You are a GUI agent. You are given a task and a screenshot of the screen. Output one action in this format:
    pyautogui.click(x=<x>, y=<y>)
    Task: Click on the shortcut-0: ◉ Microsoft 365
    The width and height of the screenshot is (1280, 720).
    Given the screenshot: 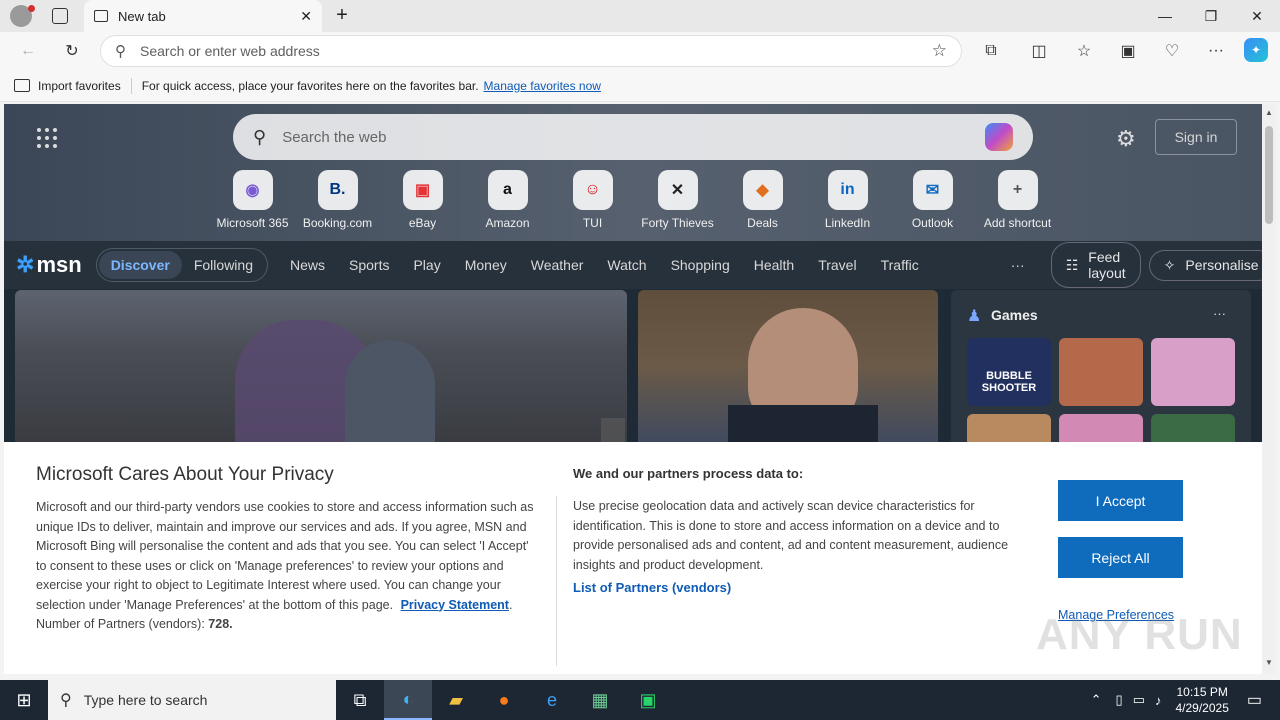 What is the action you would take?
    pyautogui.click(x=252, y=200)
    